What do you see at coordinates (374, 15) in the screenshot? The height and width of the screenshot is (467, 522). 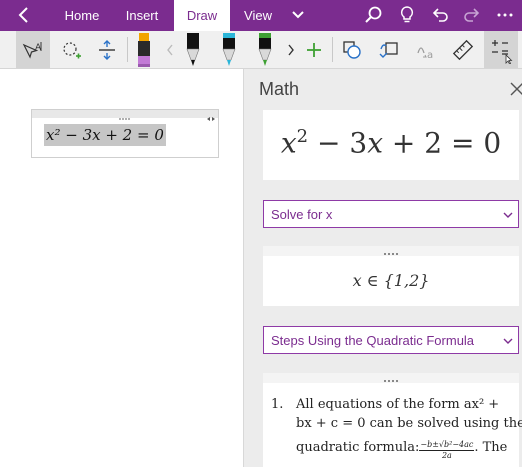 I see `search-icon` at bounding box center [374, 15].